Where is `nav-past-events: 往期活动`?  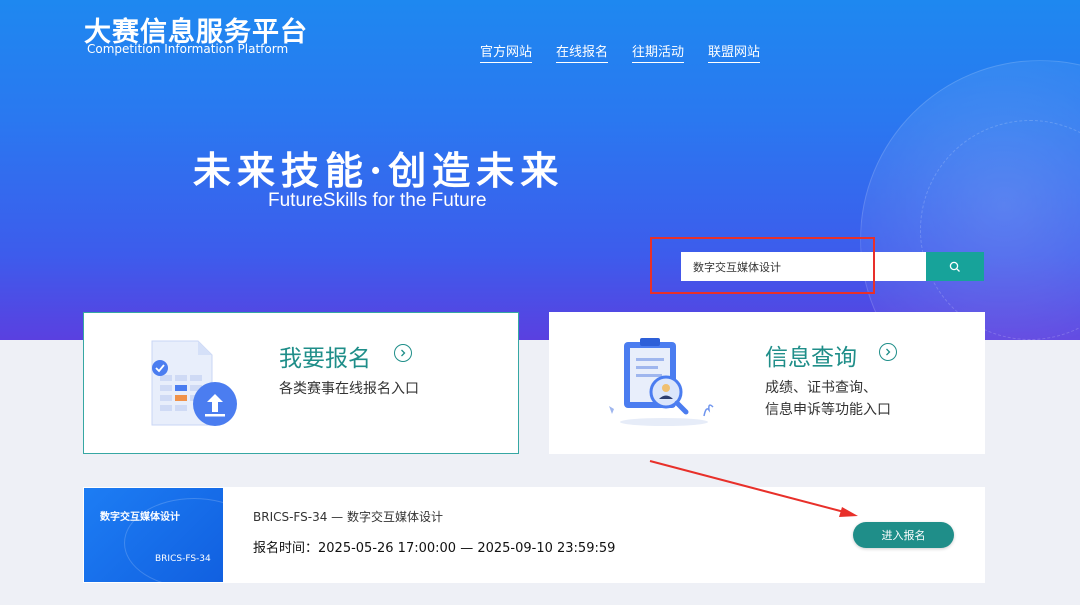 nav-past-events: 往期活动 is located at coordinates (658, 52).